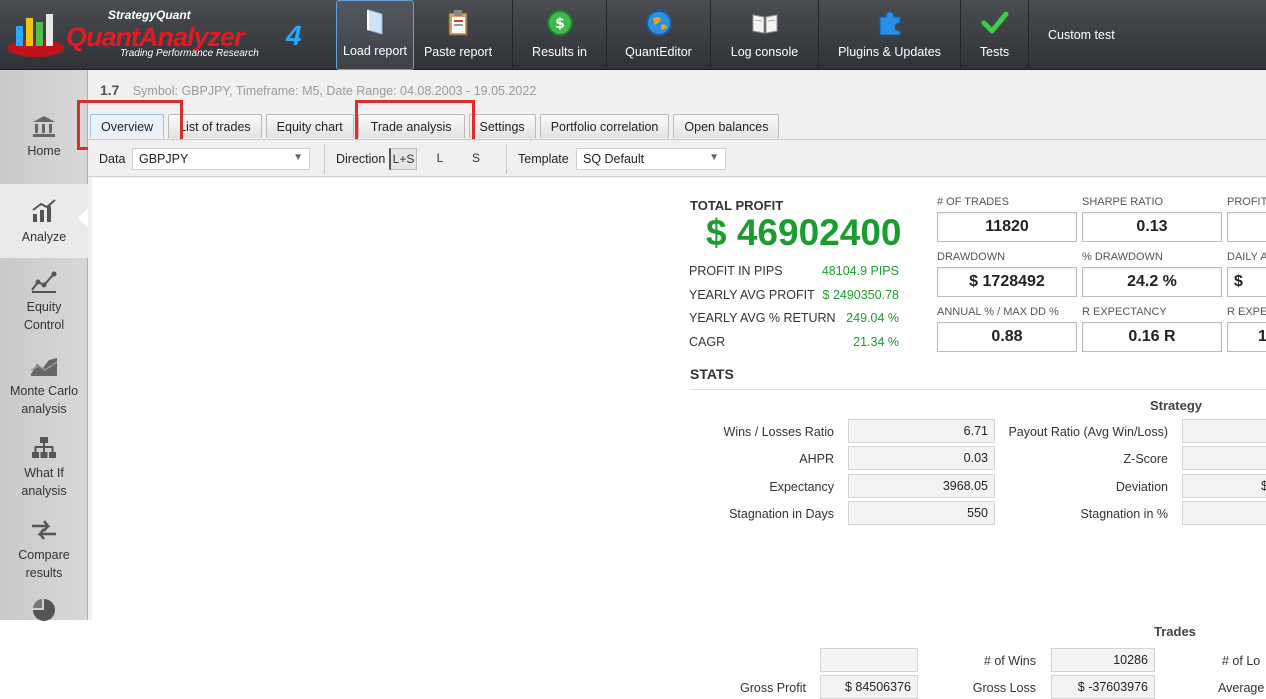 The width and height of the screenshot is (1266, 699). Describe the element at coordinates (44, 550) in the screenshot. I see `sidebar-item-compare: Compare results` at that location.